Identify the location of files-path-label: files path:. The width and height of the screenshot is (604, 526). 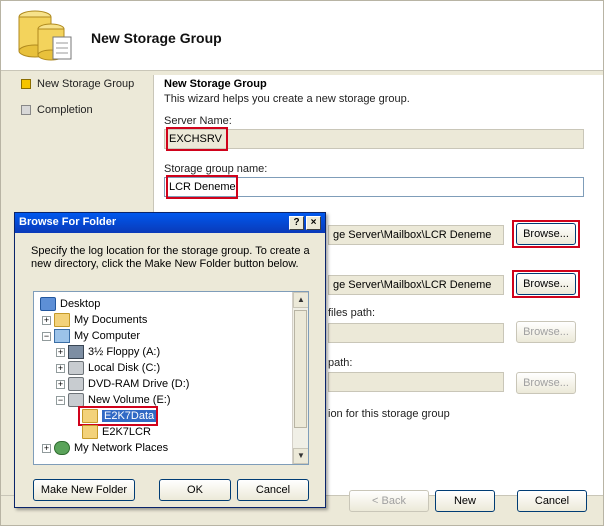
(352, 313).